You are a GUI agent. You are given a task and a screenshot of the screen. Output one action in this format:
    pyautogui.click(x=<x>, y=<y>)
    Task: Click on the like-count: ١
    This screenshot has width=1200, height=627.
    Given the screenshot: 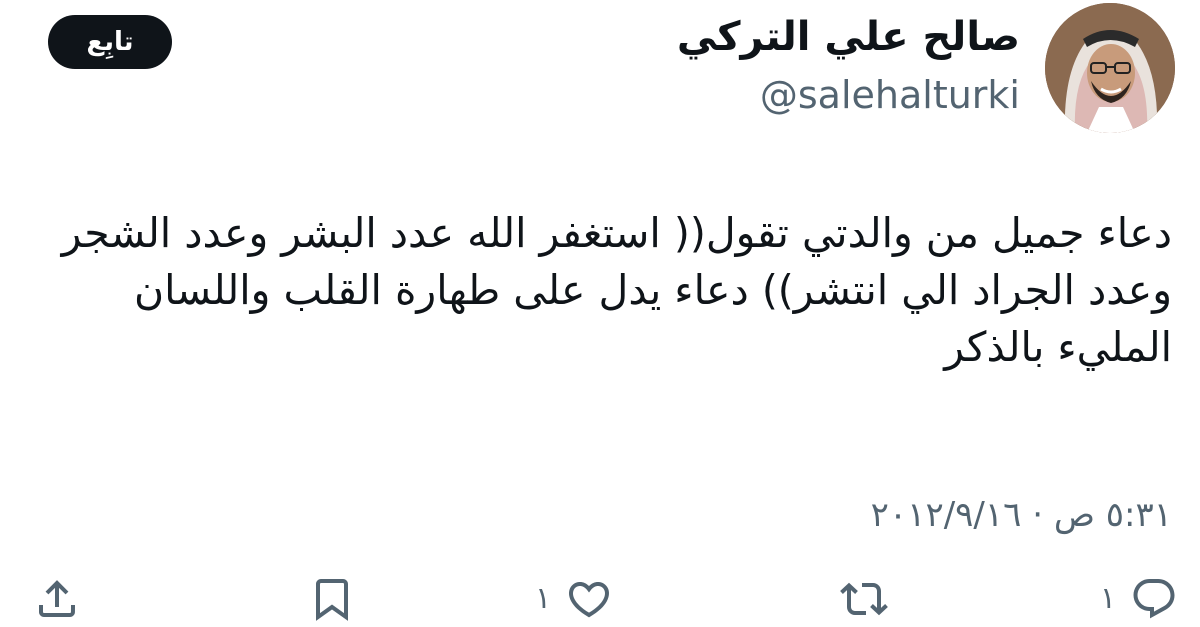 What is the action you would take?
    pyautogui.click(x=543, y=598)
    